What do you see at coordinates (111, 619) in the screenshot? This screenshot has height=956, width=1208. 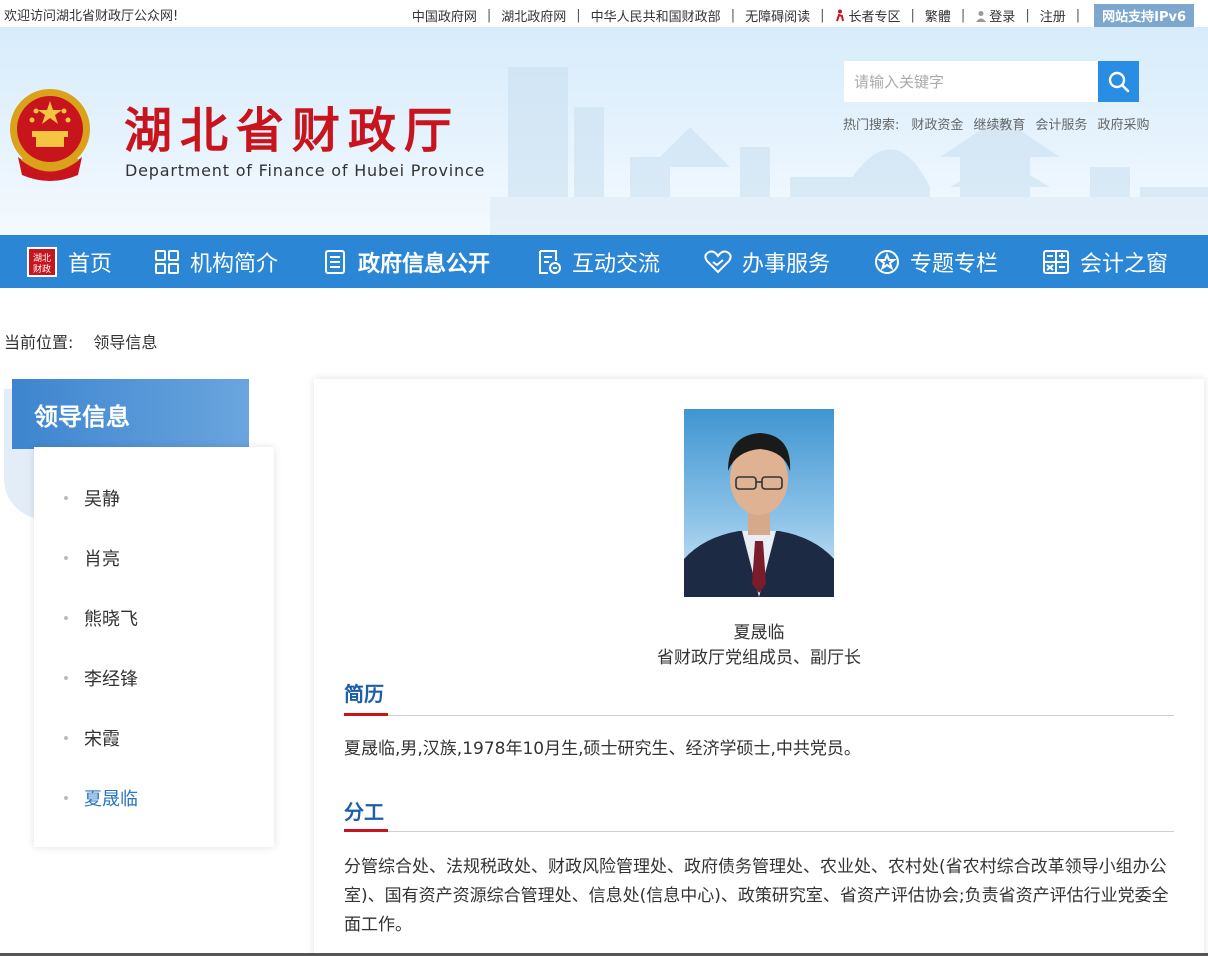 I see `sidebar-item-label: 熊晓飞` at bounding box center [111, 619].